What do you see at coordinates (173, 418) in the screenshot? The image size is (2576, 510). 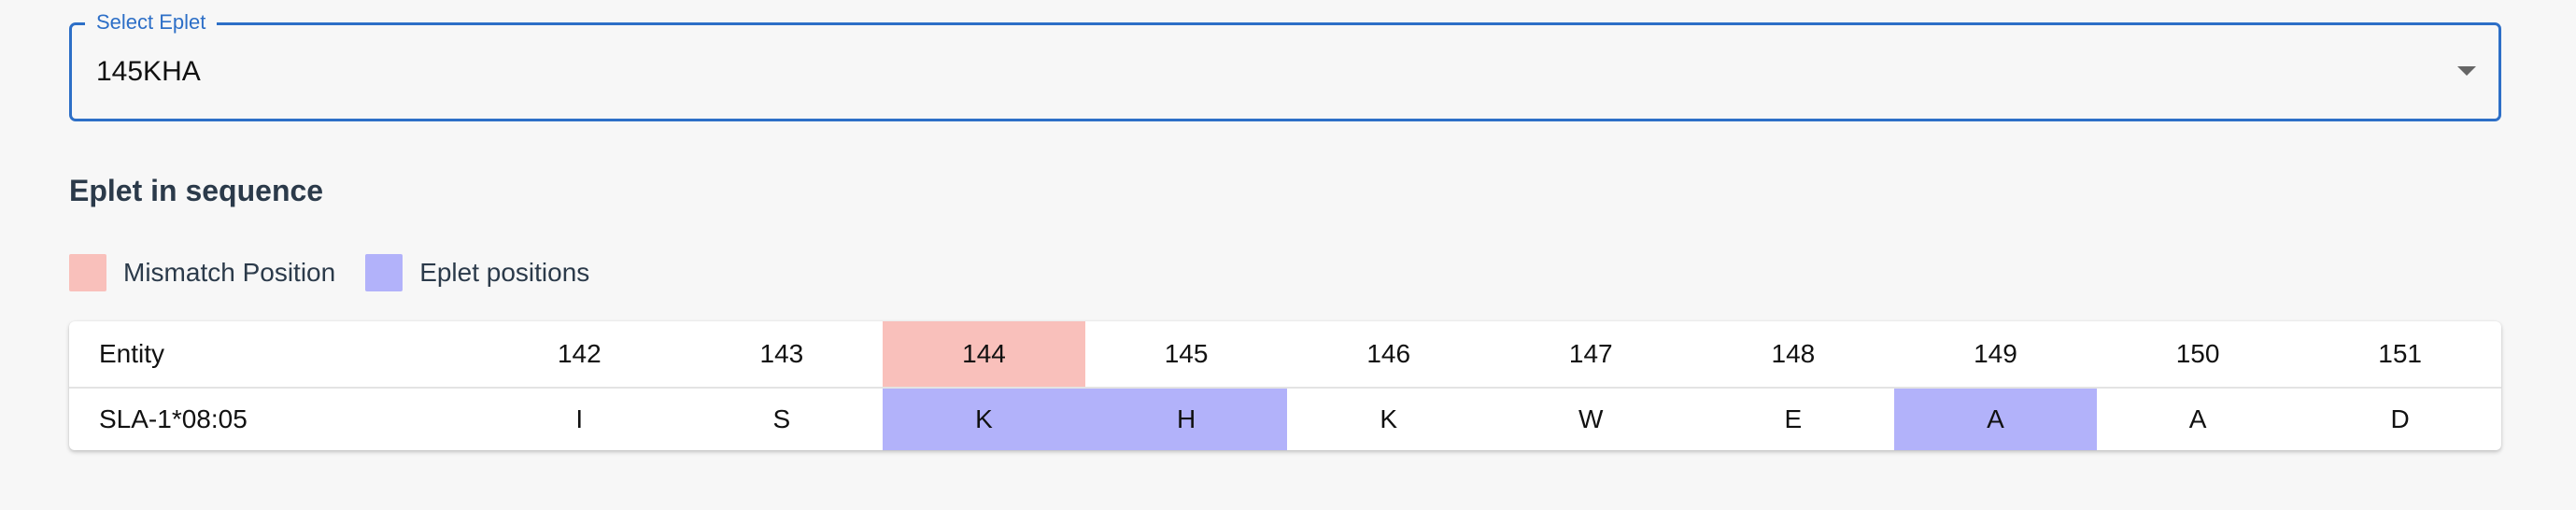 I see `row-entity-label: SLA-1*08:05` at bounding box center [173, 418].